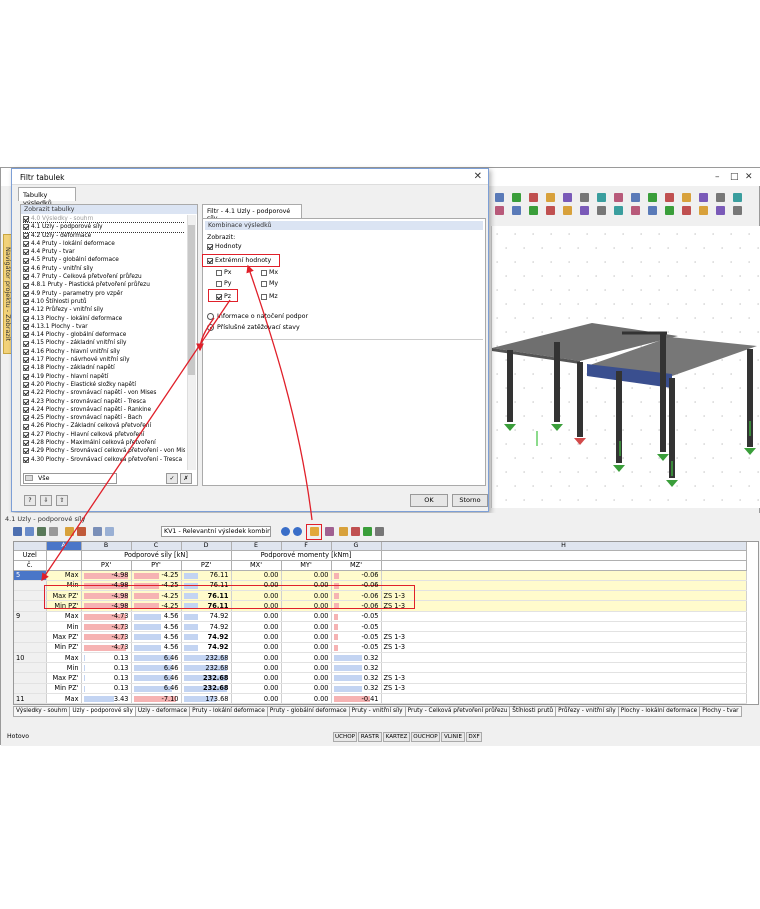 This screenshot has width=760, height=909. I want to click on table-tab: Plochy - lokální deformace, so click(659, 711).